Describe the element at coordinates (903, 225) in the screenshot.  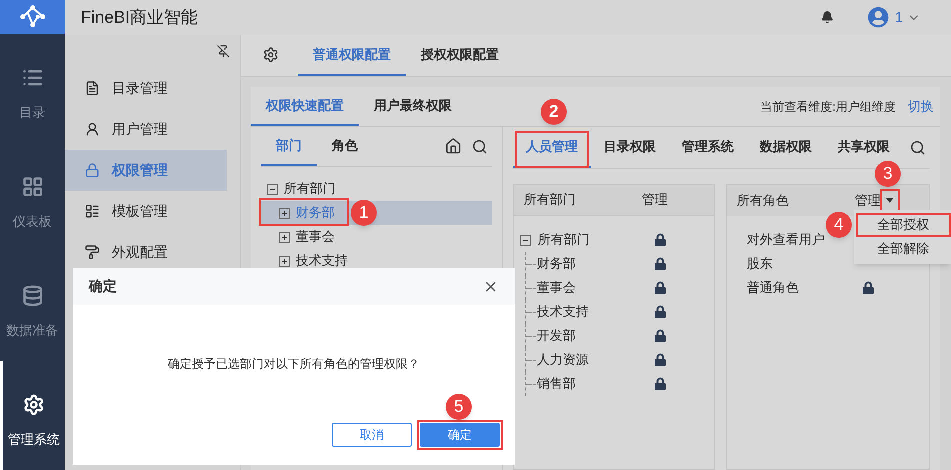
I see `dropdown-item: 全部授权` at that location.